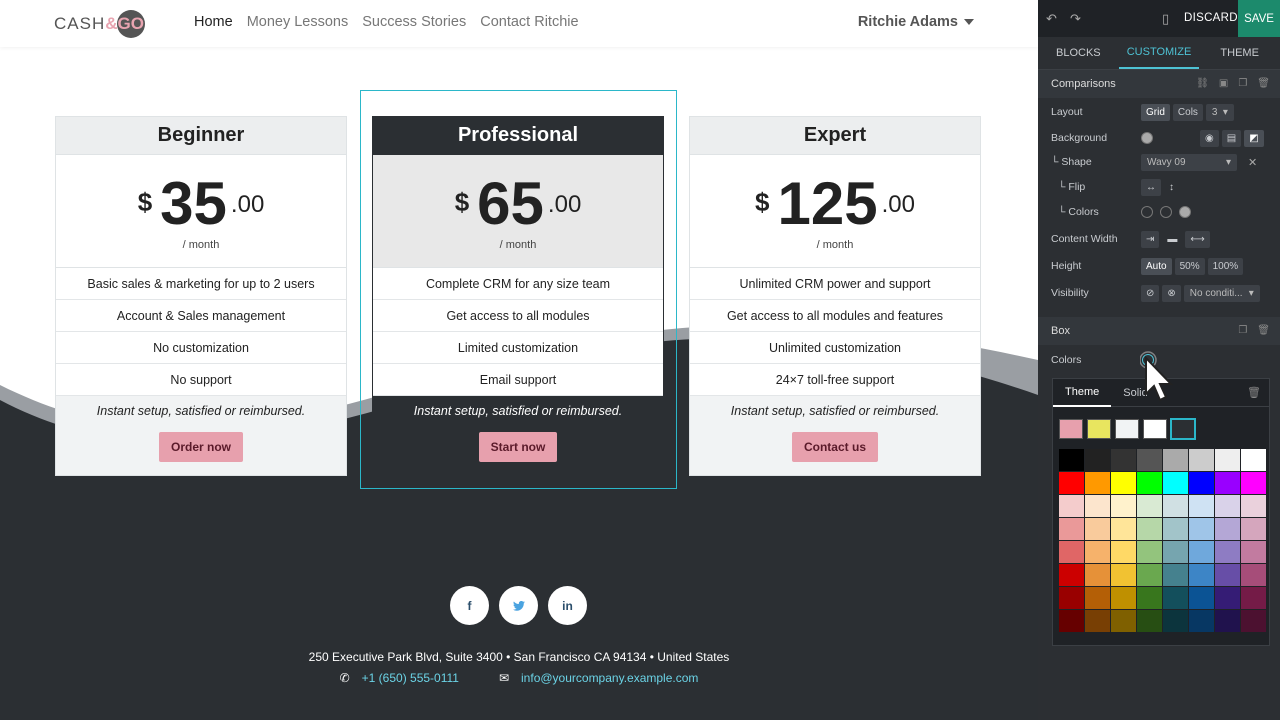  I want to click on layout-cols-button: Cols, so click(1187, 112).